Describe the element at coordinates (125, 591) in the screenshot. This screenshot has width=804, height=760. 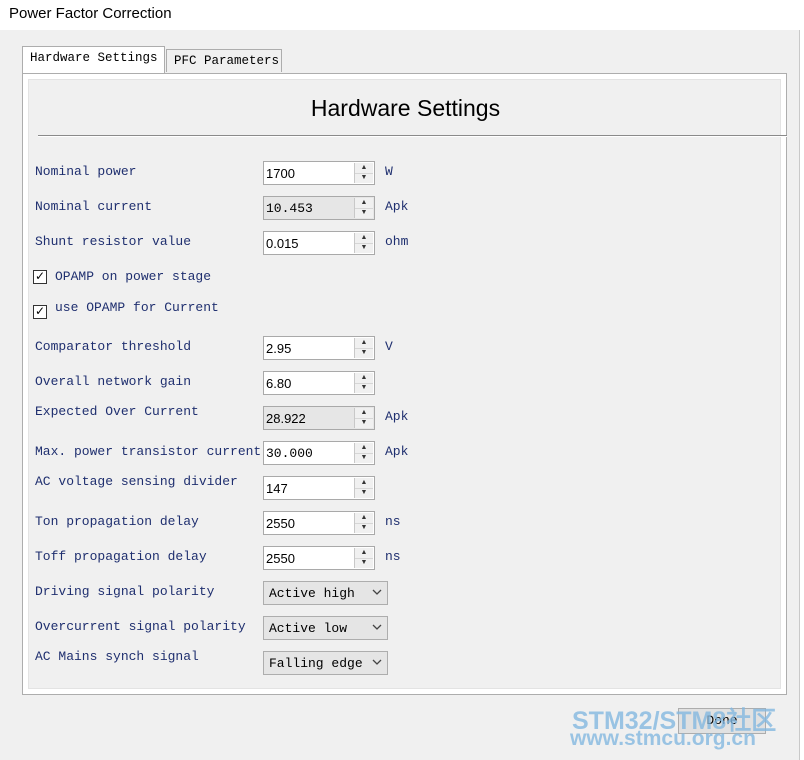
I see `driving-polarity-label: Driving signal polarity` at that location.